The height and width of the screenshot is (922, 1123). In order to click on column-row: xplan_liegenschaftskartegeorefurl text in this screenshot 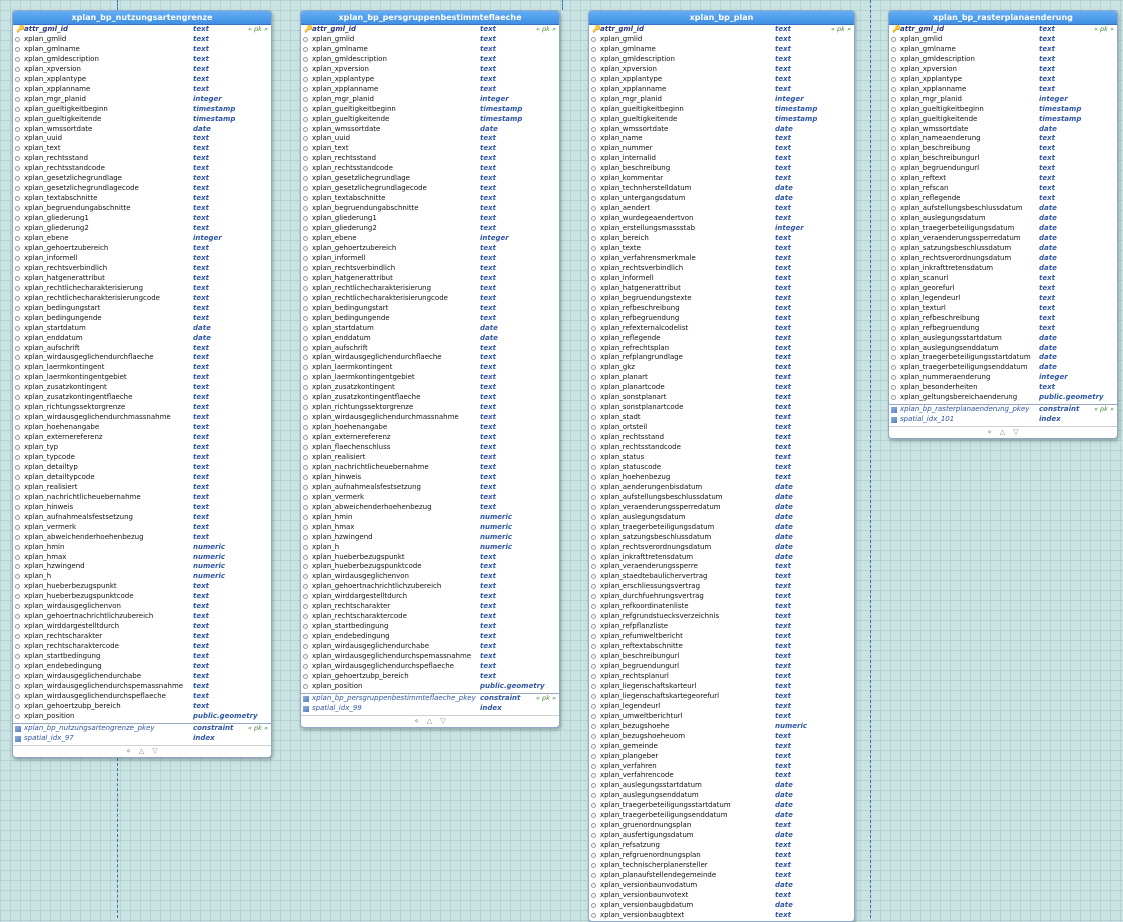, I will do `click(721, 697)`.